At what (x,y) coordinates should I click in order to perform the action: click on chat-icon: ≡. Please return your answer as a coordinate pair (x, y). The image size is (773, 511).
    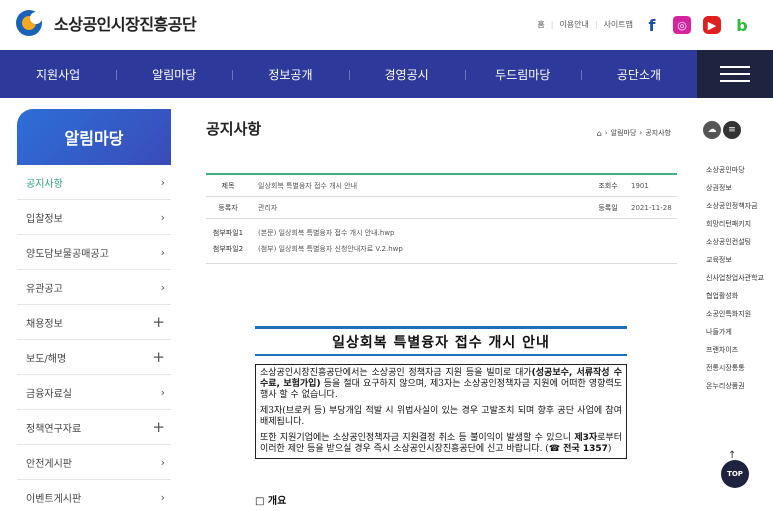
    Looking at the image, I should click on (732, 130).